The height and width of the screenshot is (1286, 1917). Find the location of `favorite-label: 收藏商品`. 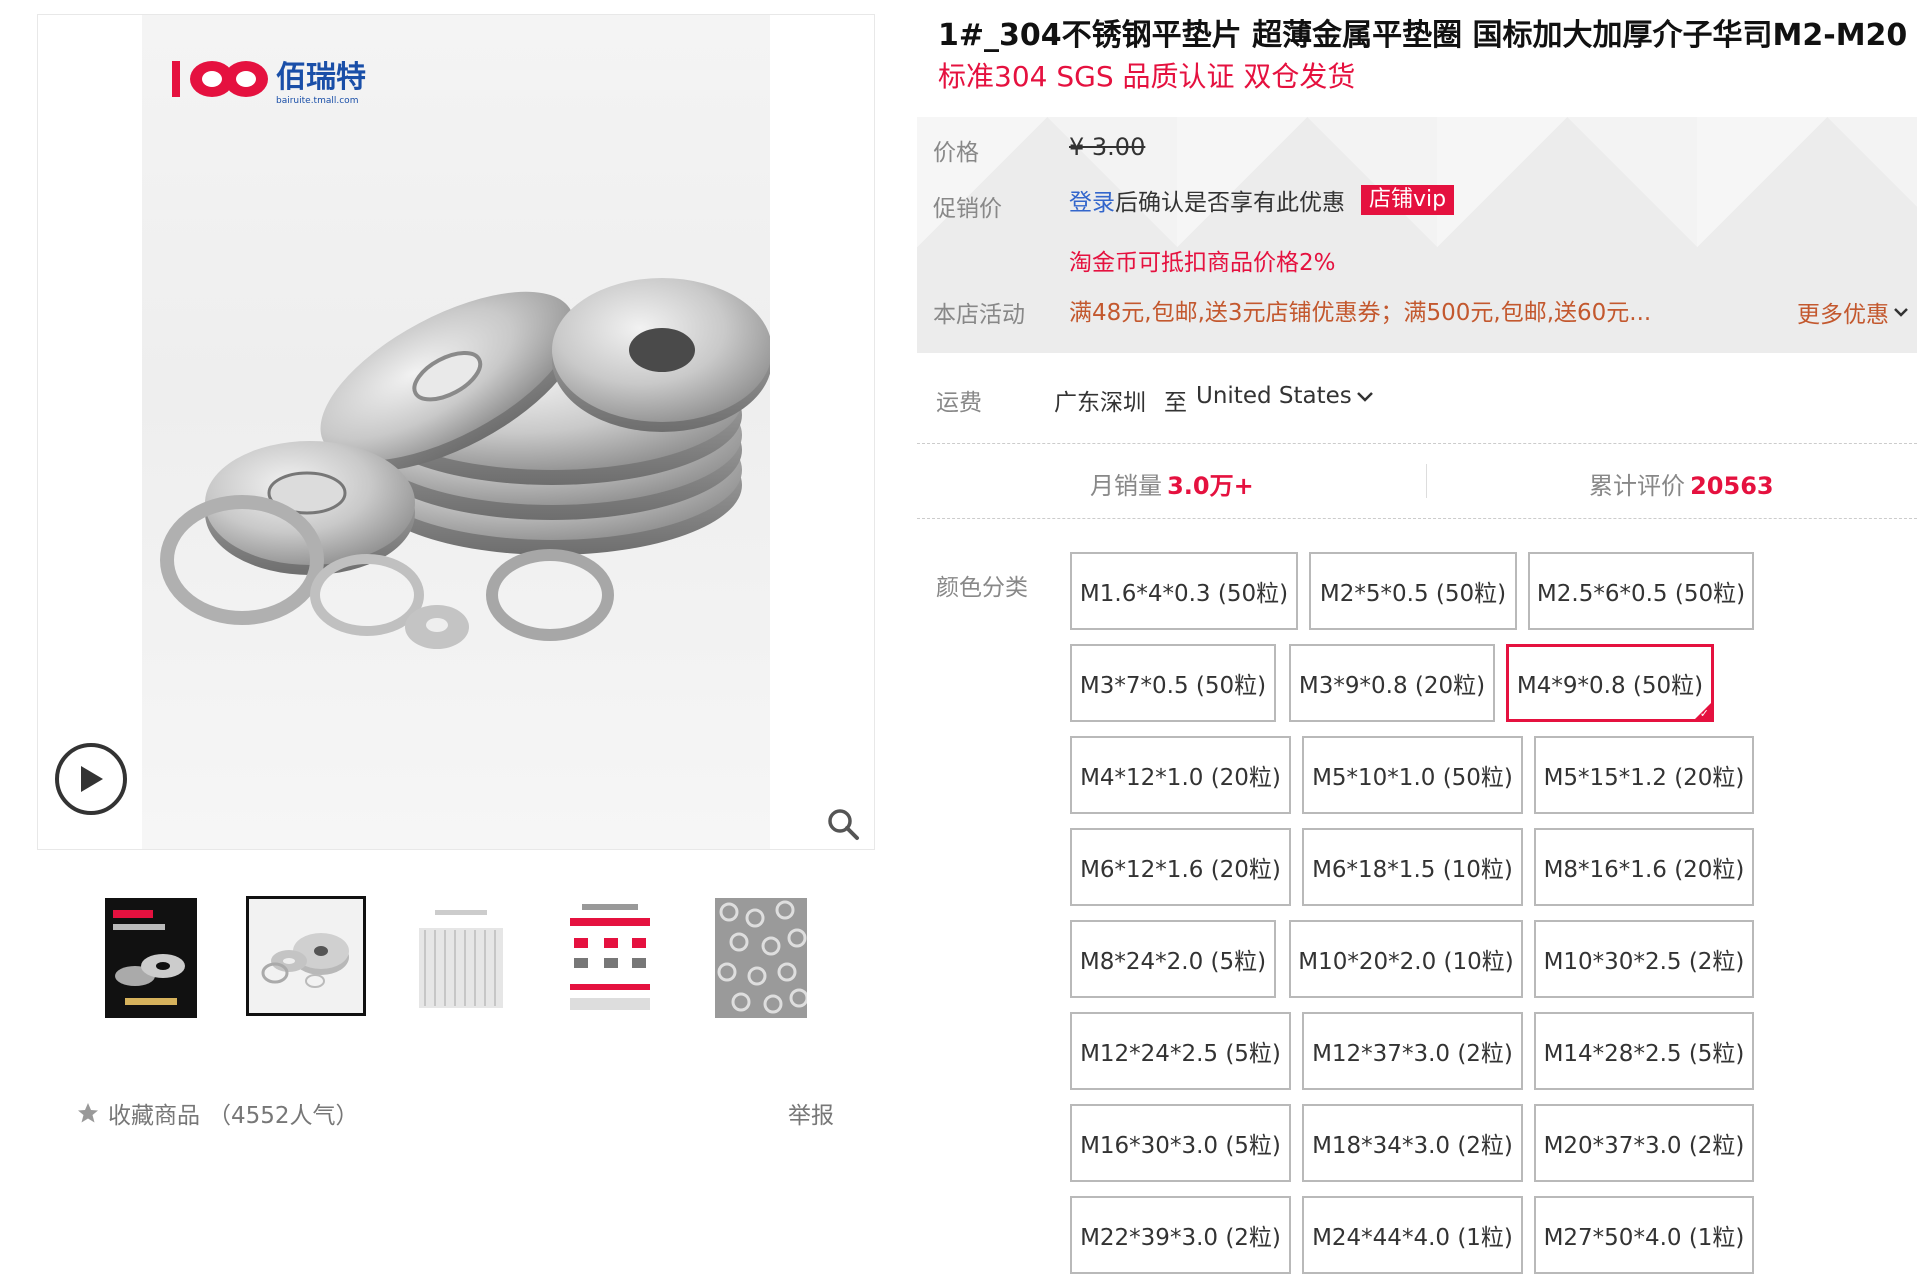

favorite-label: 收藏商品 is located at coordinates (154, 1116).